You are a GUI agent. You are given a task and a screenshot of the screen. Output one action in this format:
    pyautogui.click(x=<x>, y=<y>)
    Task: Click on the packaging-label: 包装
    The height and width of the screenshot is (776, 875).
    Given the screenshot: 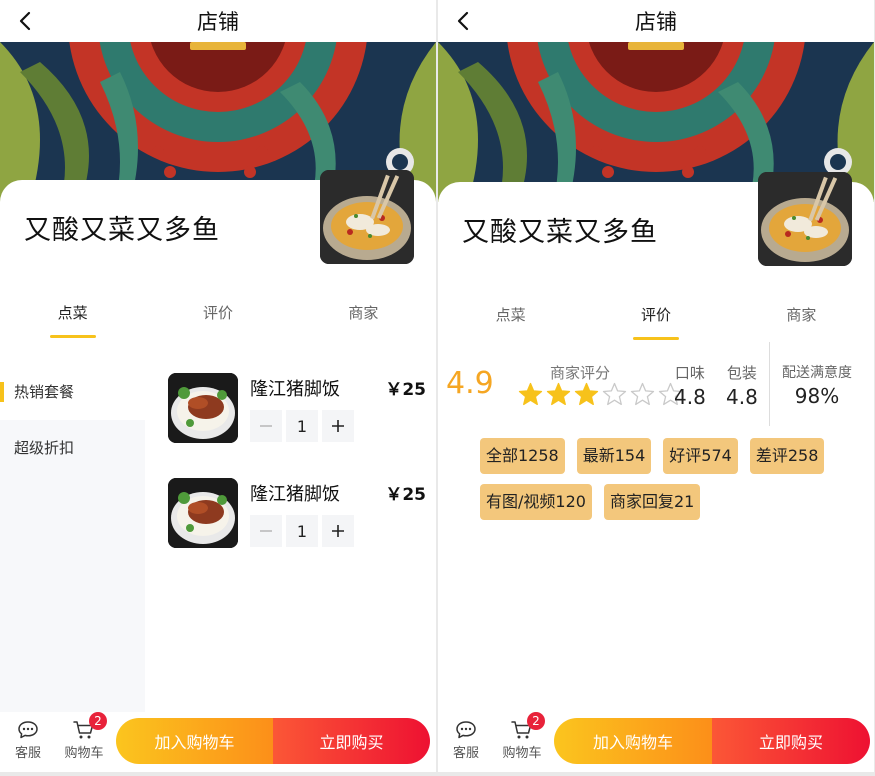 What is the action you would take?
    pyautogui.click(x=741, y=373)
    